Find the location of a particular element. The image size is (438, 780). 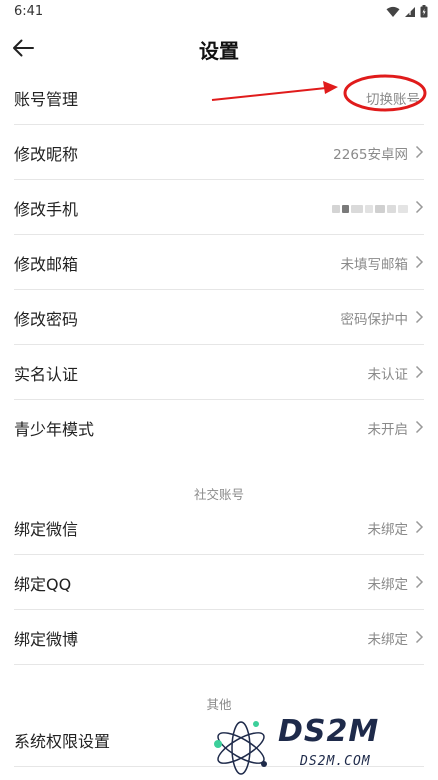

row-value: 2265安卓网 is located at coordinates (370, 155).